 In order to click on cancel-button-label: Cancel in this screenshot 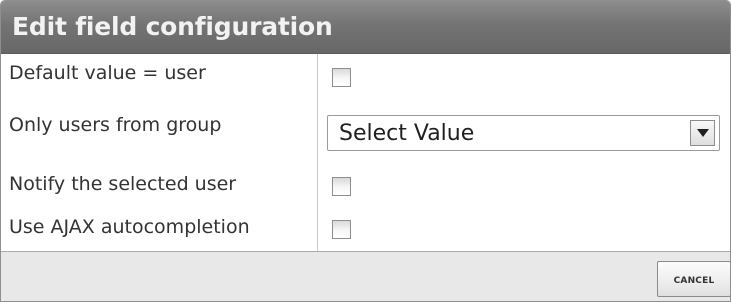, I will do `click(694, 279)`.